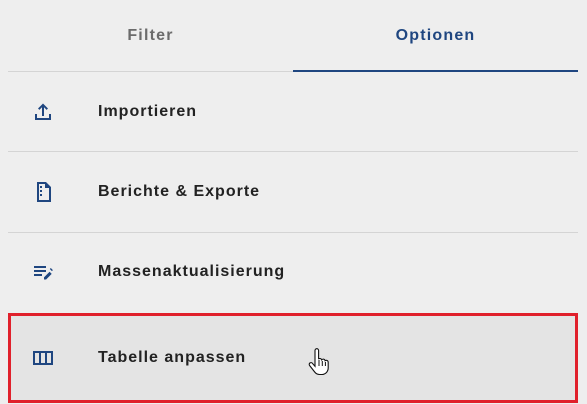  What do you see at coordinates (179, 191) in the screenshot?
I see `menu-item-label: Berichte & Exporte` at bounding box center [179, 191].